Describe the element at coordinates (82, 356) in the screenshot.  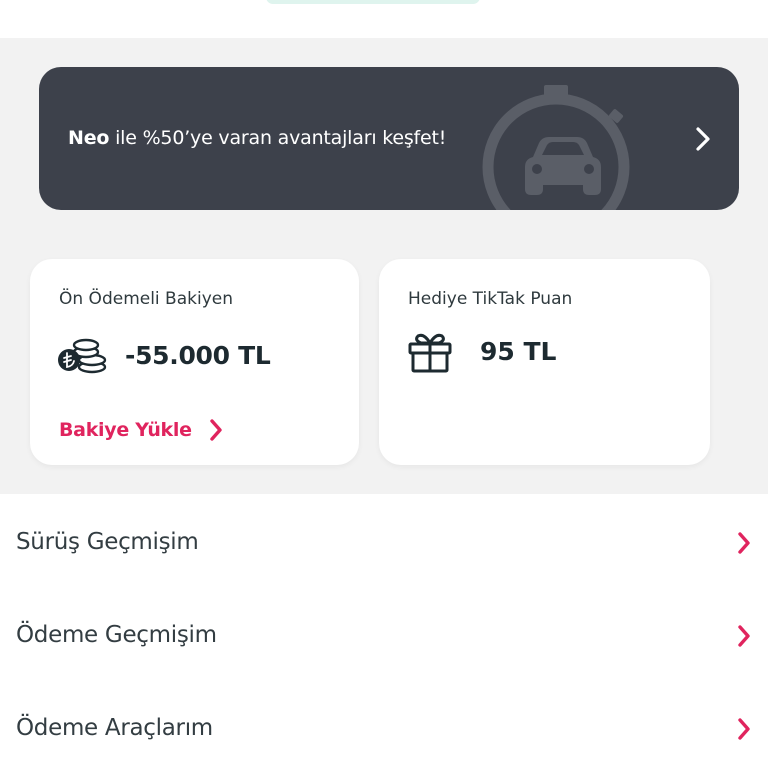
I see `coins-icon` at that location.